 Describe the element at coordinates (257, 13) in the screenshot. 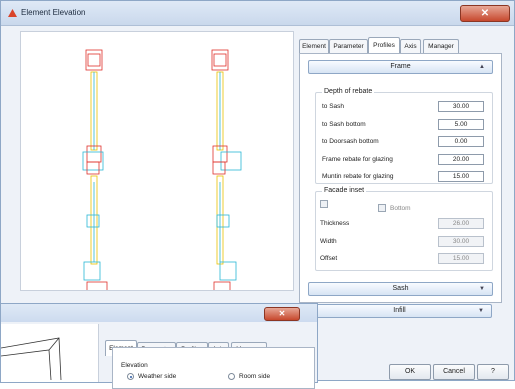

I see `title-bar: Element Elevation ✕` at that location.